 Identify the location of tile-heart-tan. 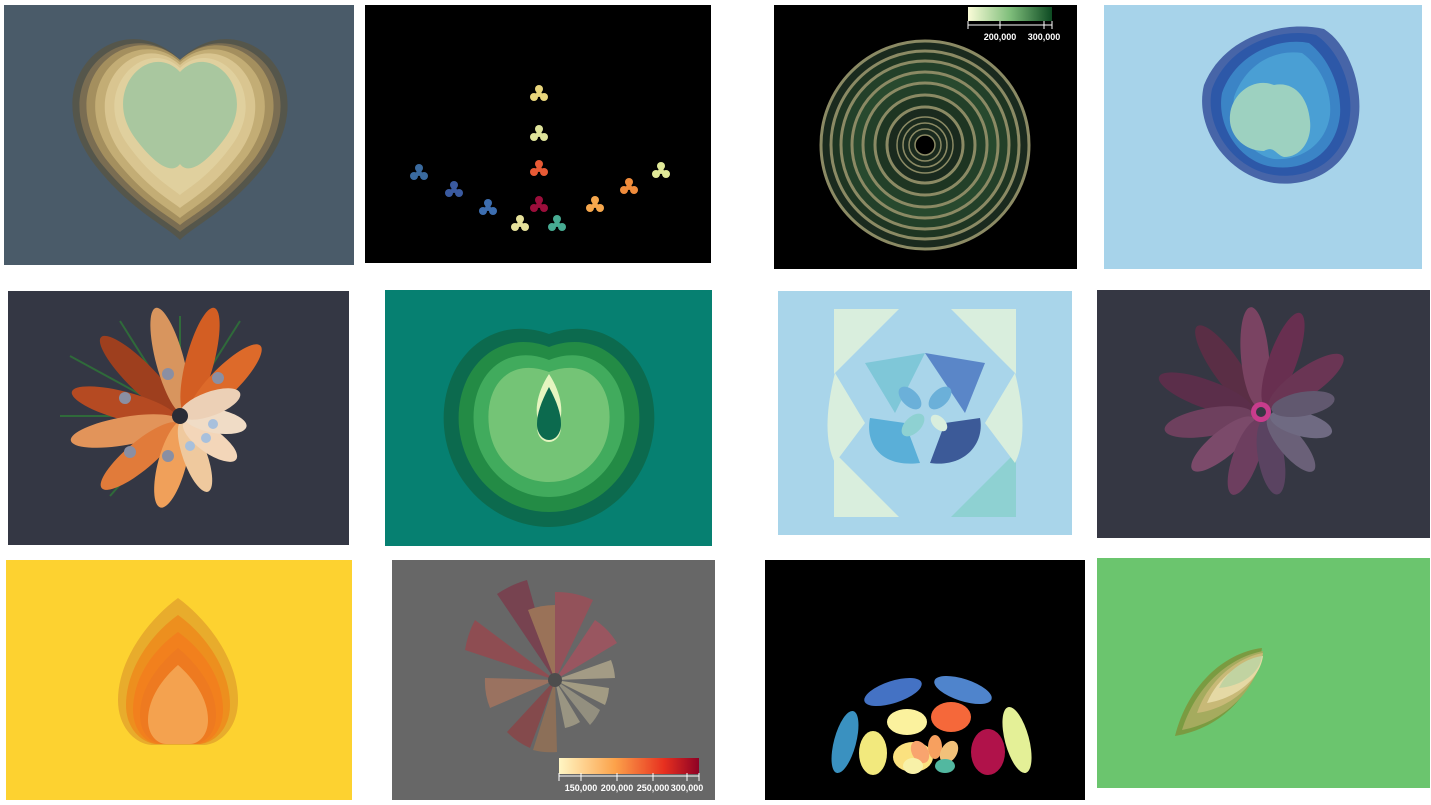
(179, 135).